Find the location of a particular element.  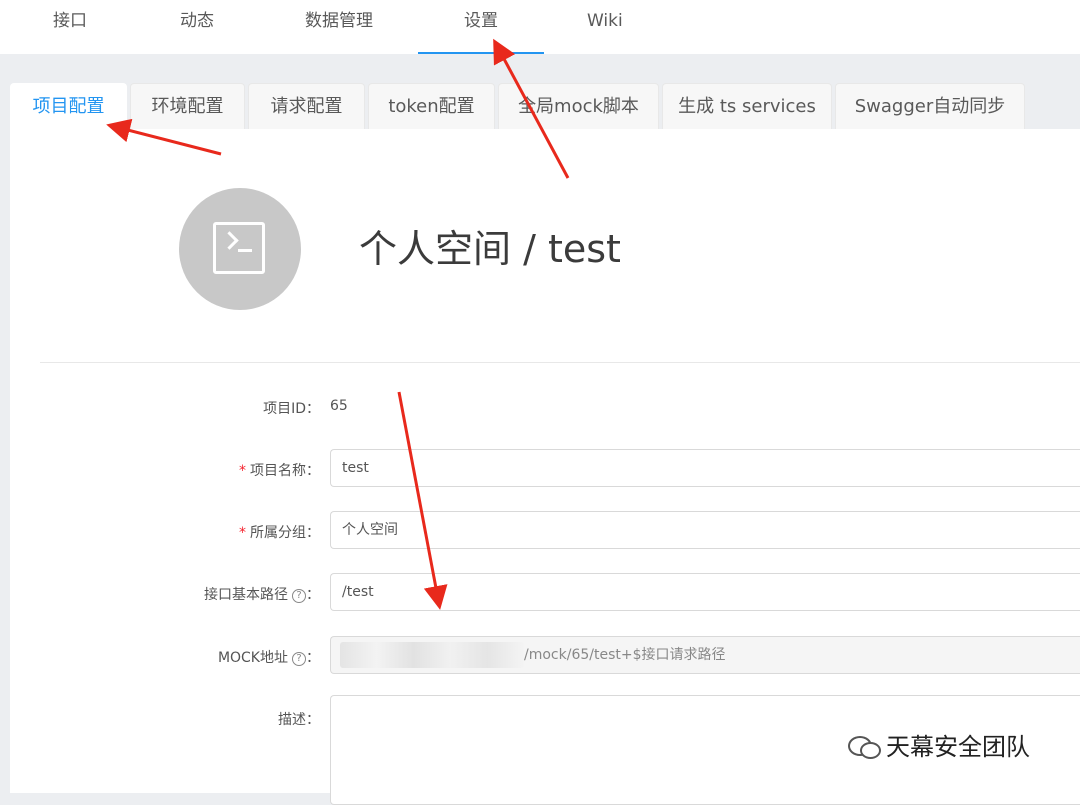

tab-swagger-sync: Swagger自动同步 is located at coordinates (930, 106).